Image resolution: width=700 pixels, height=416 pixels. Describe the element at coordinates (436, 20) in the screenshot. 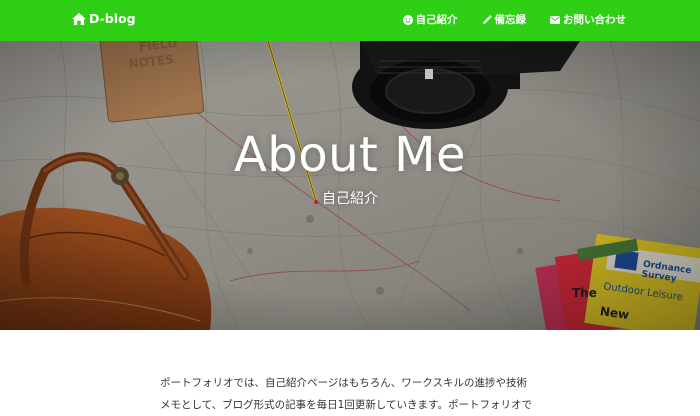

I see `nav-item-label: 自己紹介` at that location.